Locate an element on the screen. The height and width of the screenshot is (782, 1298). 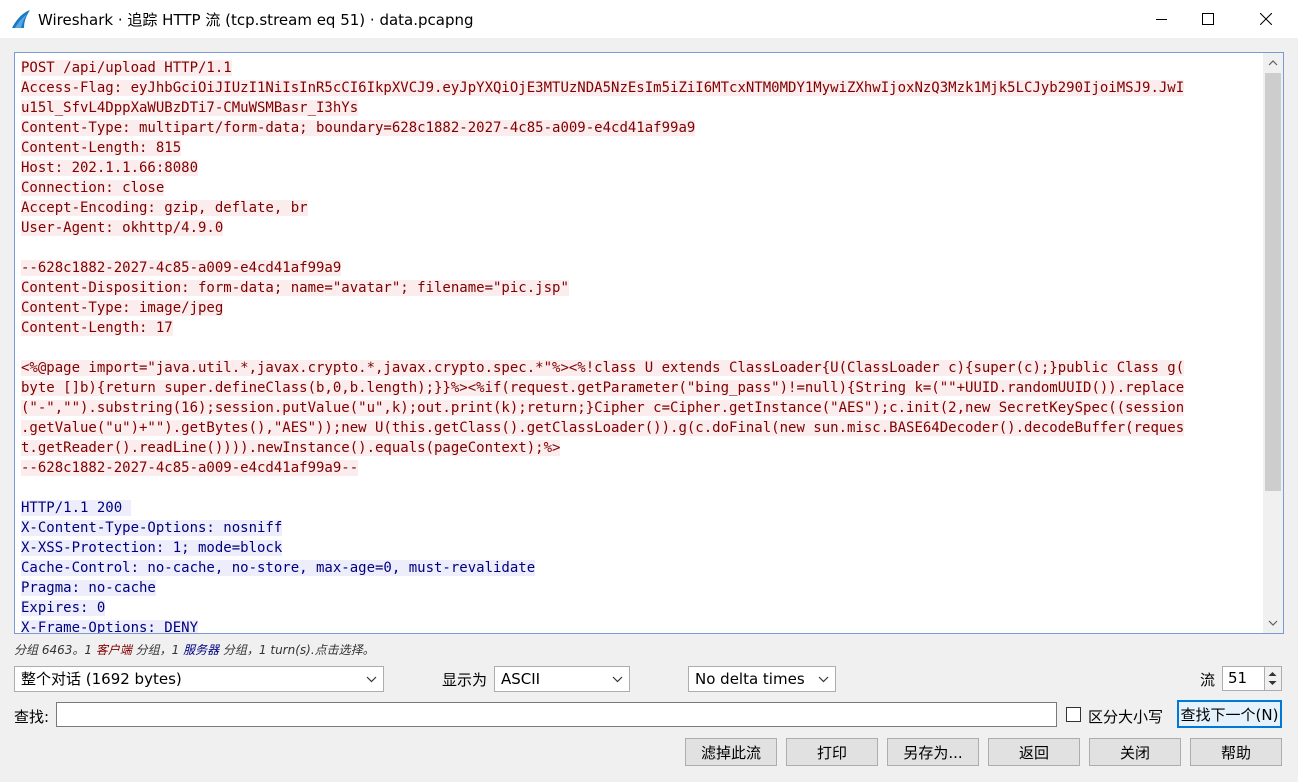
maximize-icon is located at coordinates (1208, 19).